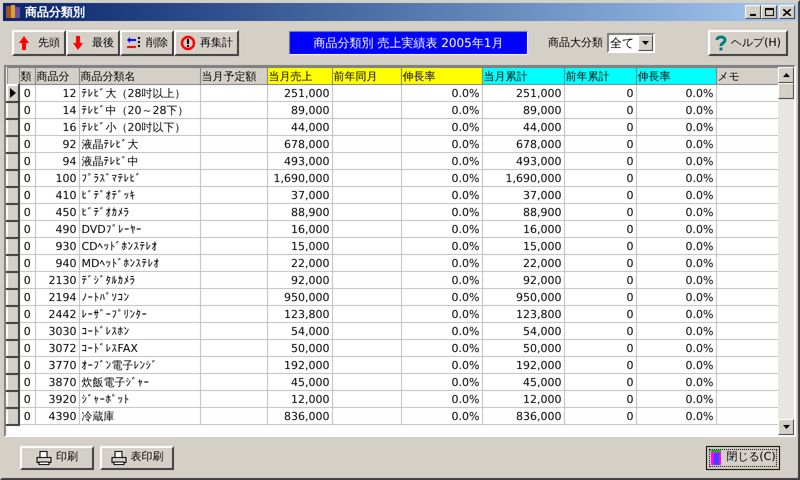 This screenshot has width=800, height=480. Describe the element at coordinates (57, 314) in the screenshot. I see `table-cell: 2442` at that location.